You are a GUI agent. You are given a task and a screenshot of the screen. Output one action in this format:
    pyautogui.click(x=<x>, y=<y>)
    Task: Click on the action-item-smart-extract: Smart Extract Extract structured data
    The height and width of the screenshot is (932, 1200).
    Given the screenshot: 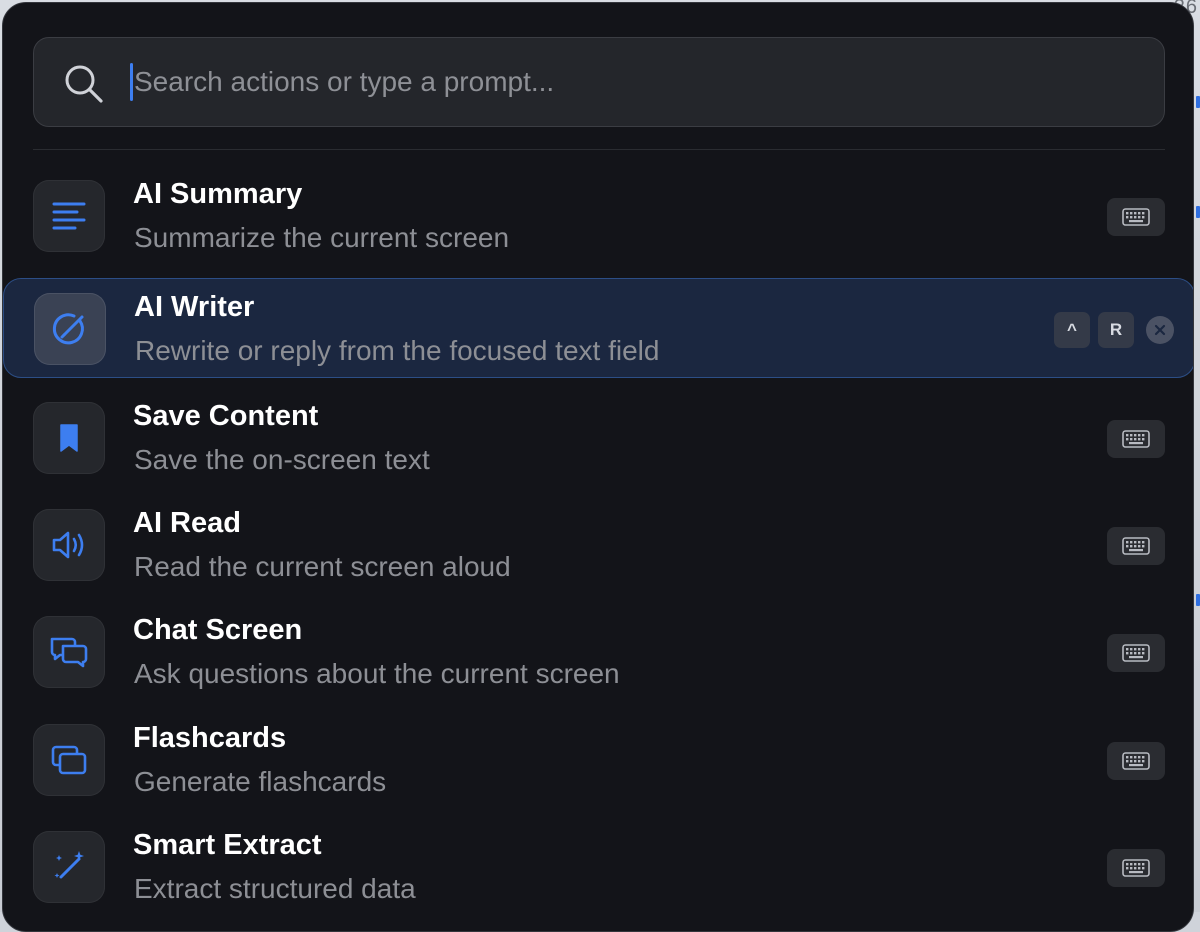 What is the action you would take?
    pyautogui.click(x=598, y=867)
    